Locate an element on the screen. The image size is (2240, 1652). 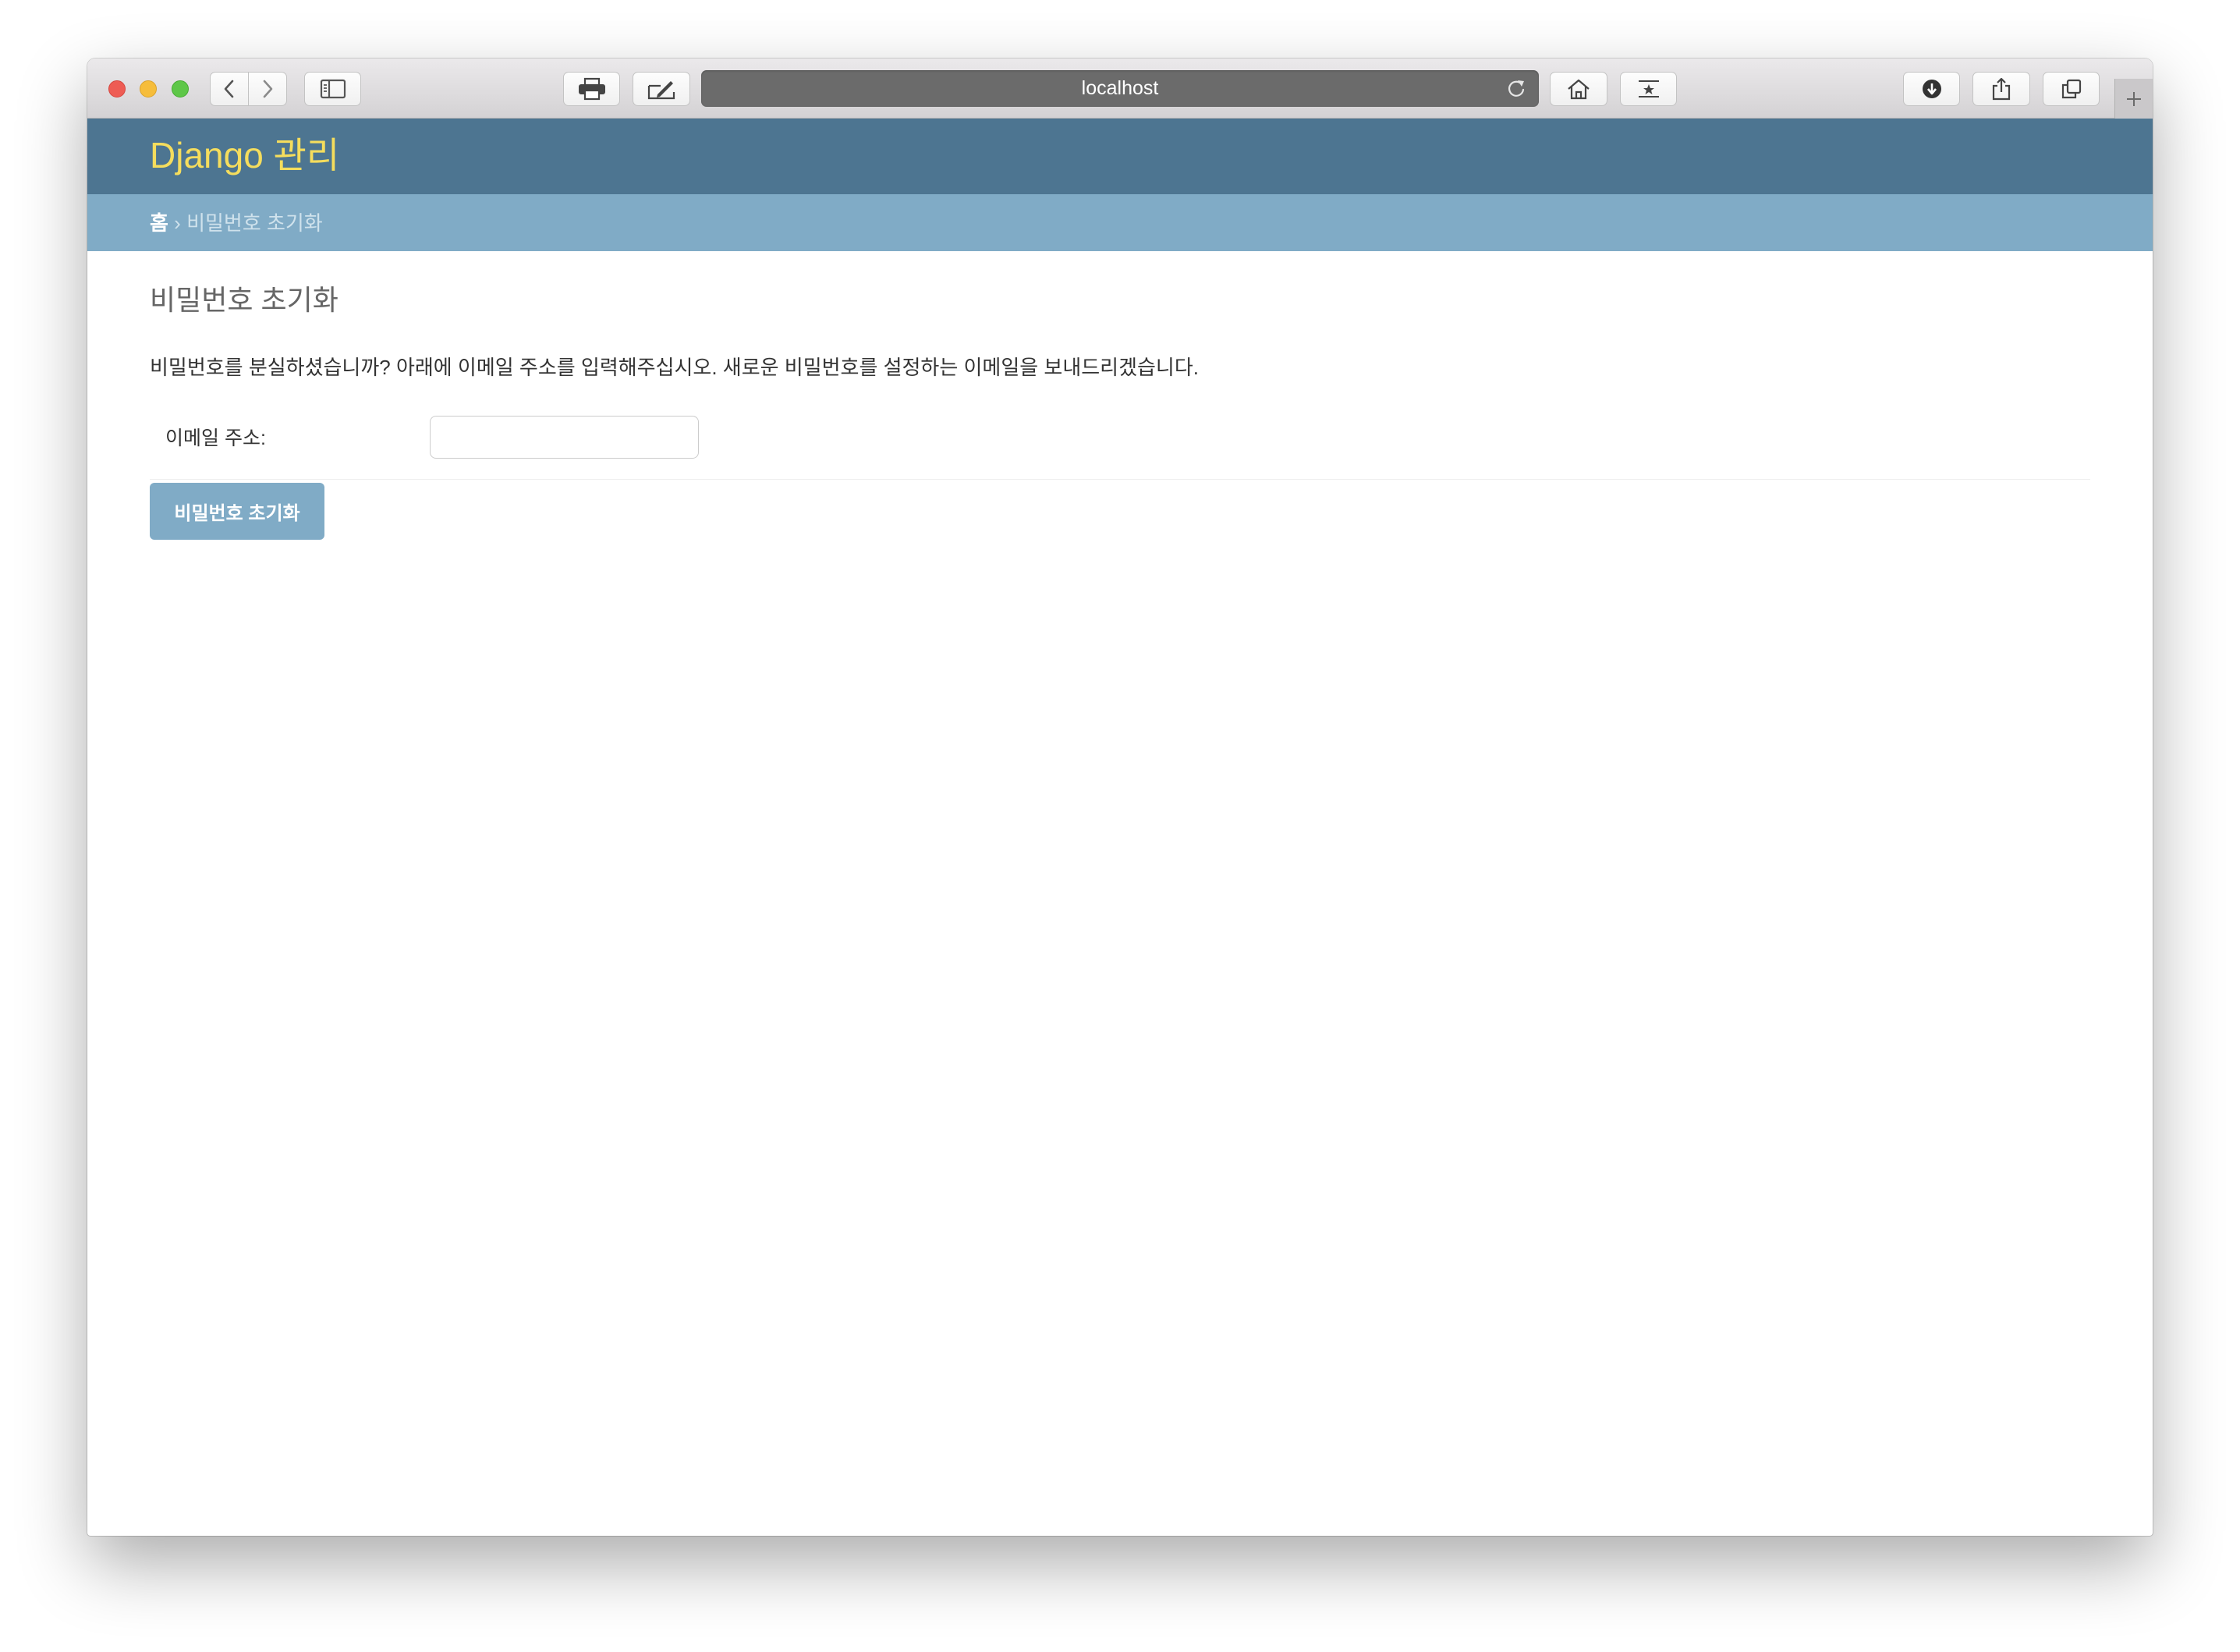
downloads-button is located at coordinates (1931, 89).